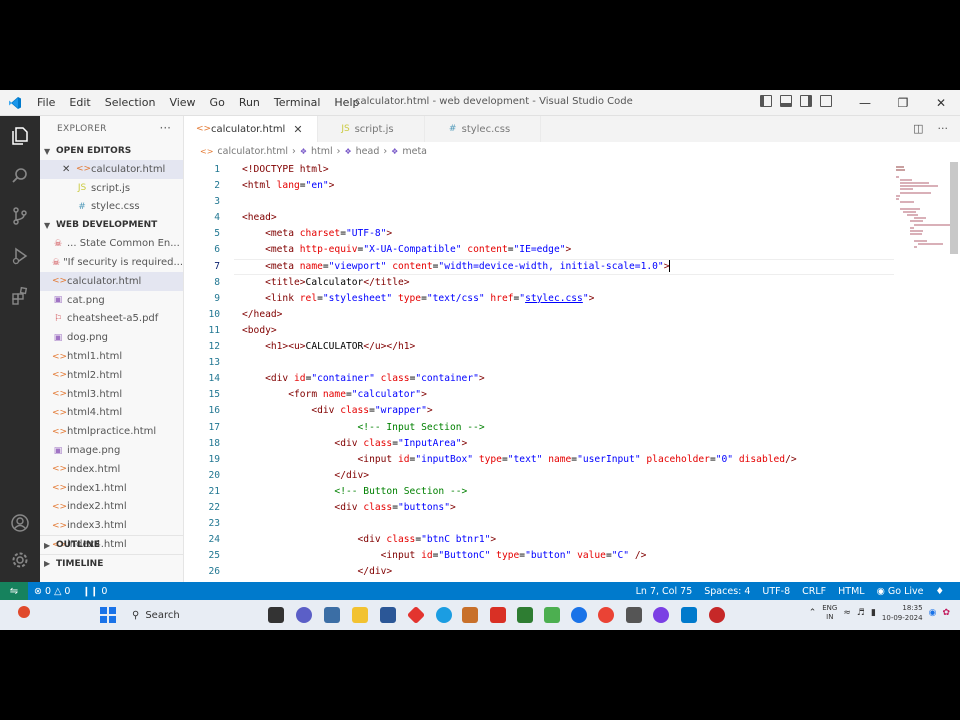 This screenshot has width=960, height=720. What do you see at coordinates (111, 563) in the screenshot?
I see `timeline-section: ▶ TIMELINE` at bounding box center [111, 563].